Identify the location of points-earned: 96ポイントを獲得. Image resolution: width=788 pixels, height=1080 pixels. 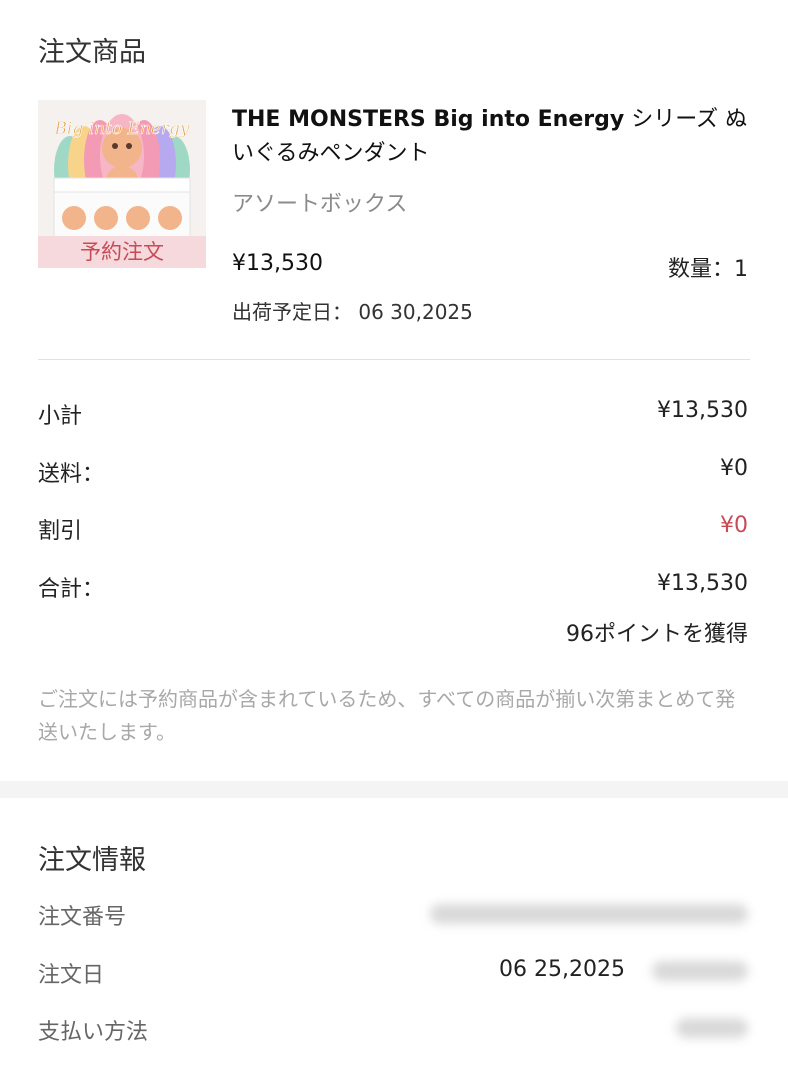
(657, 634).